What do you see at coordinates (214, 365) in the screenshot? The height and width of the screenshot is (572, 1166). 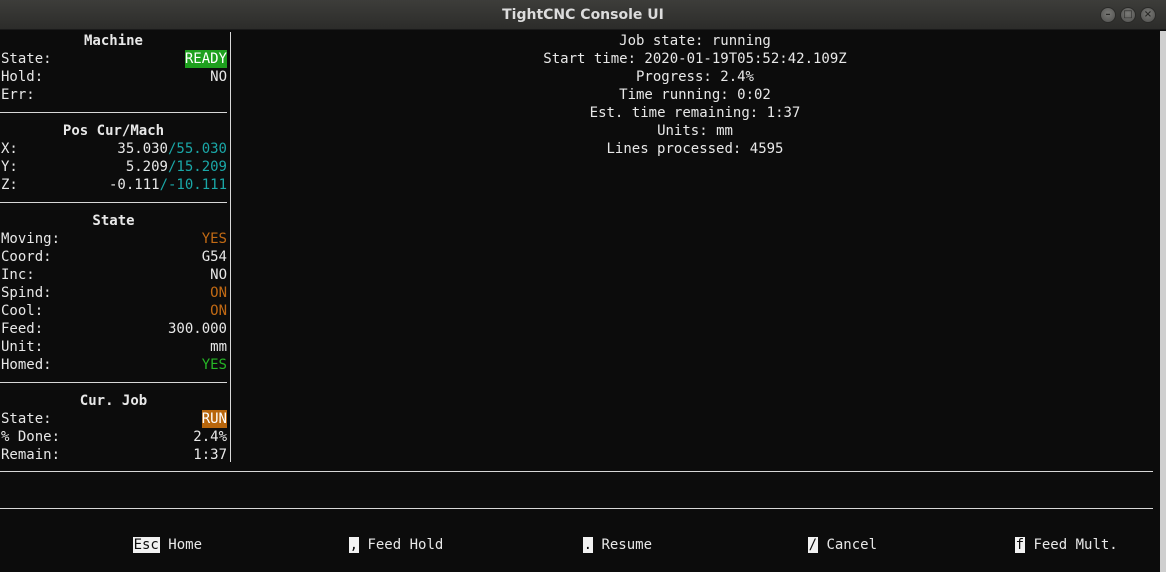 I see `homed-value: YES` at bounding box center [214, 365].